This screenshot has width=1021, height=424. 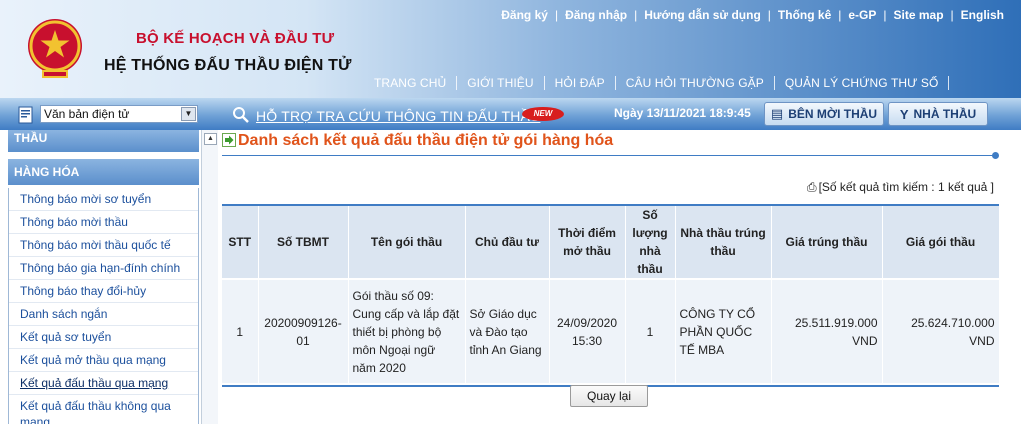 What do you see at coordinates (103, 383) in the screenshot?
I see `sidebar-item-online-bid-result: Kết quả đấu thầu qua mạng` at bounding box center [103, 383].